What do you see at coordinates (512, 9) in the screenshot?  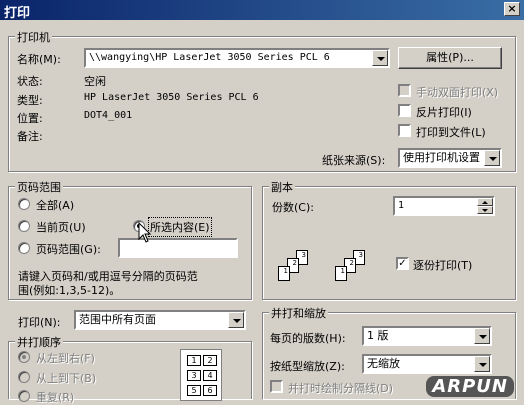 I see `close-button: ×` at bounding box center [512, 9].